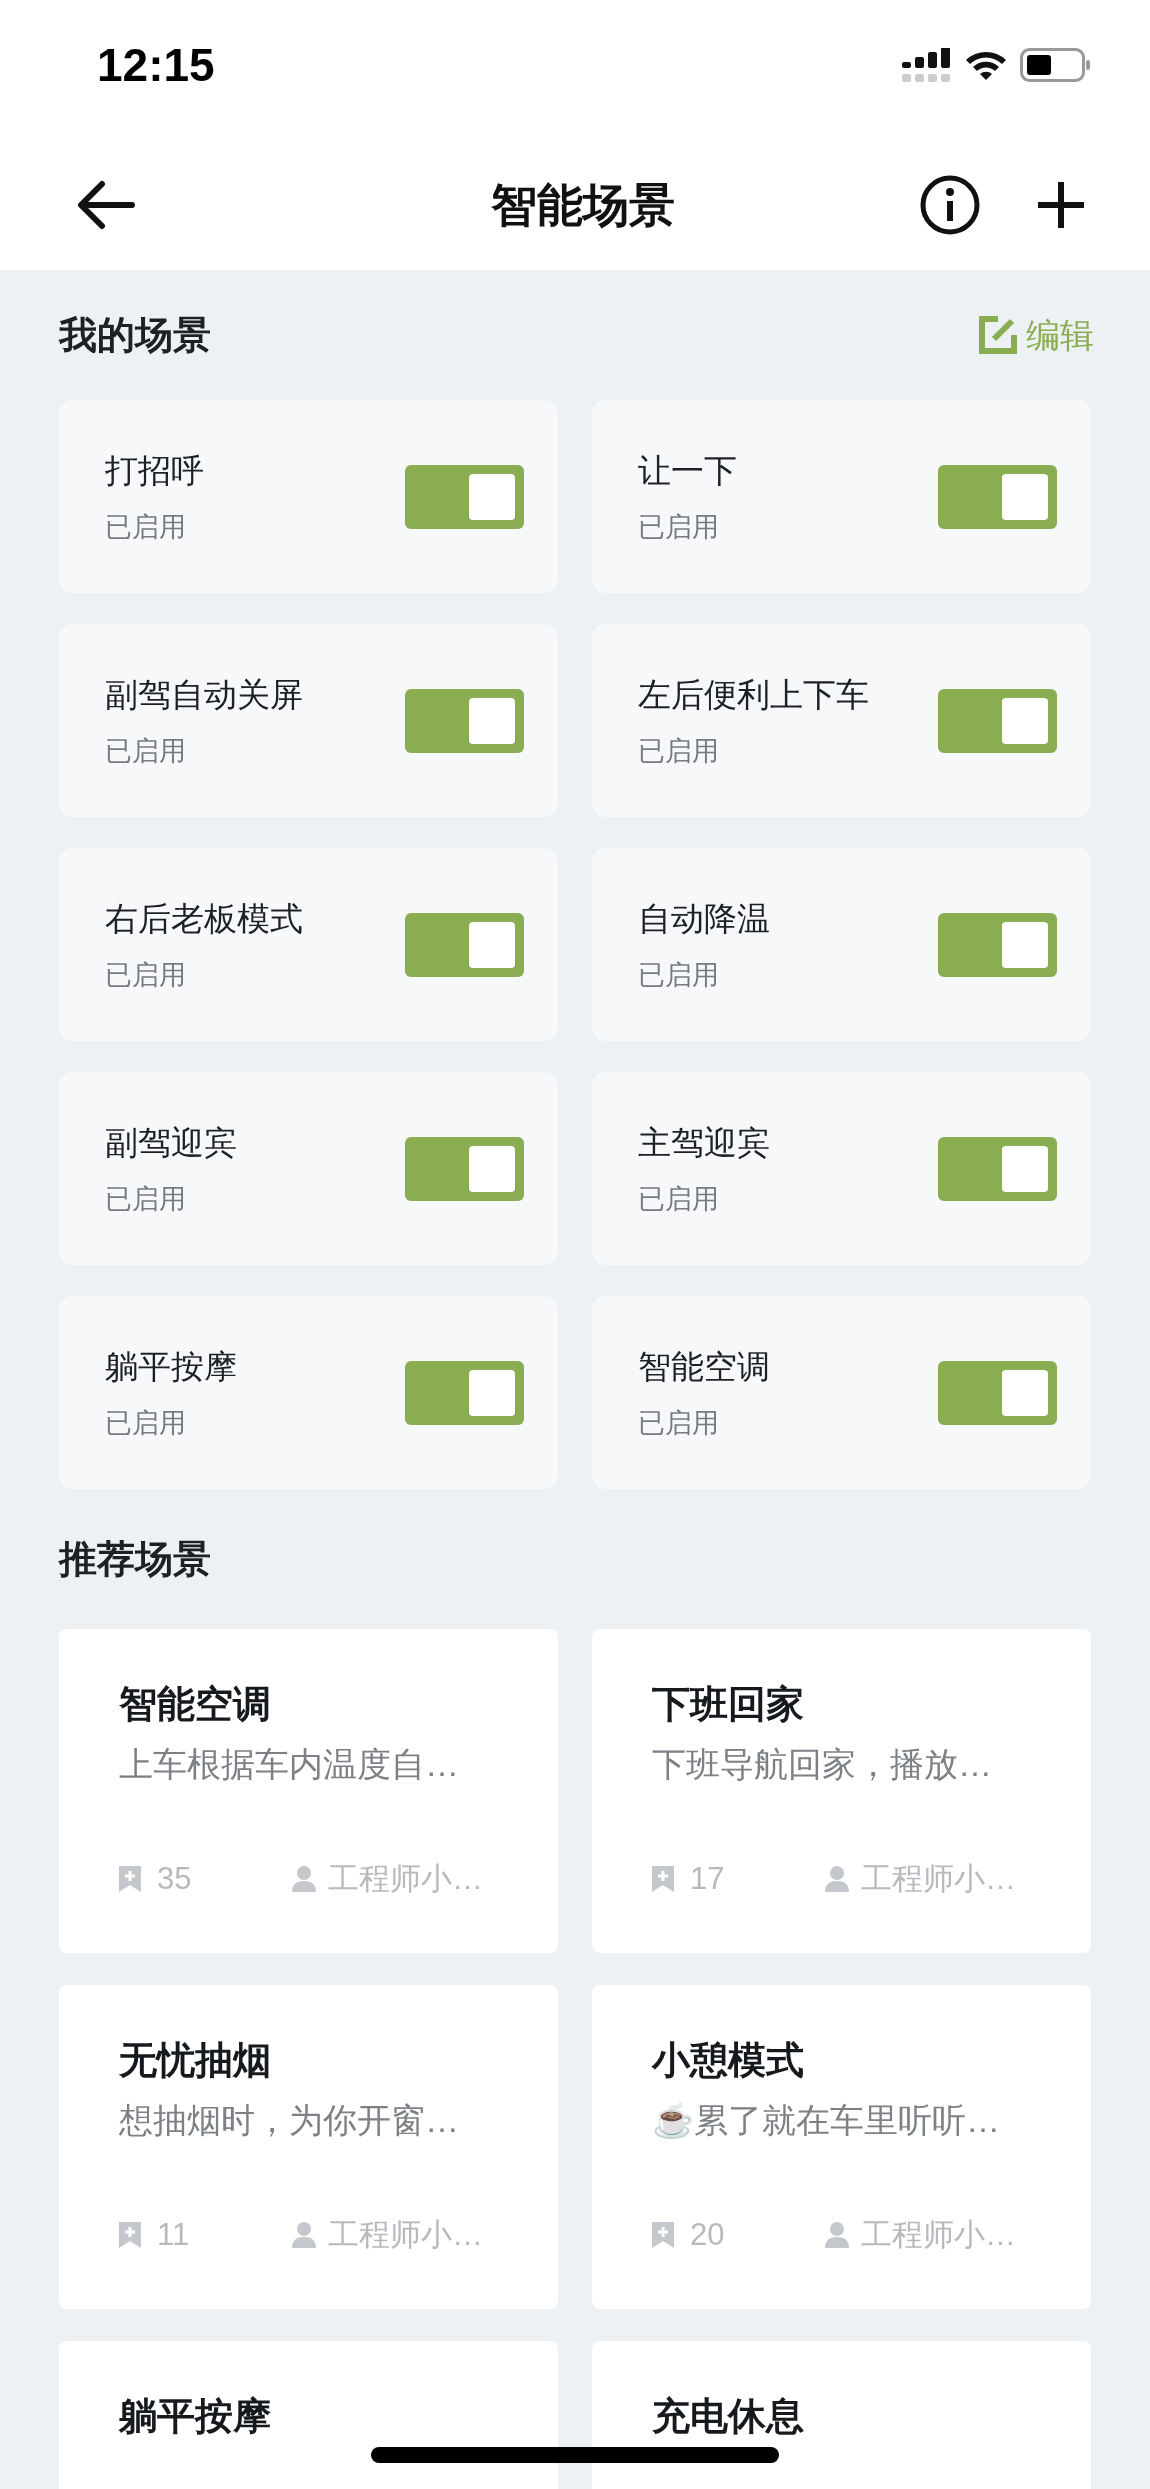 This screenshot has width=1150, height=2489. I want to click on status-time: 12:15, so click(156, 65).